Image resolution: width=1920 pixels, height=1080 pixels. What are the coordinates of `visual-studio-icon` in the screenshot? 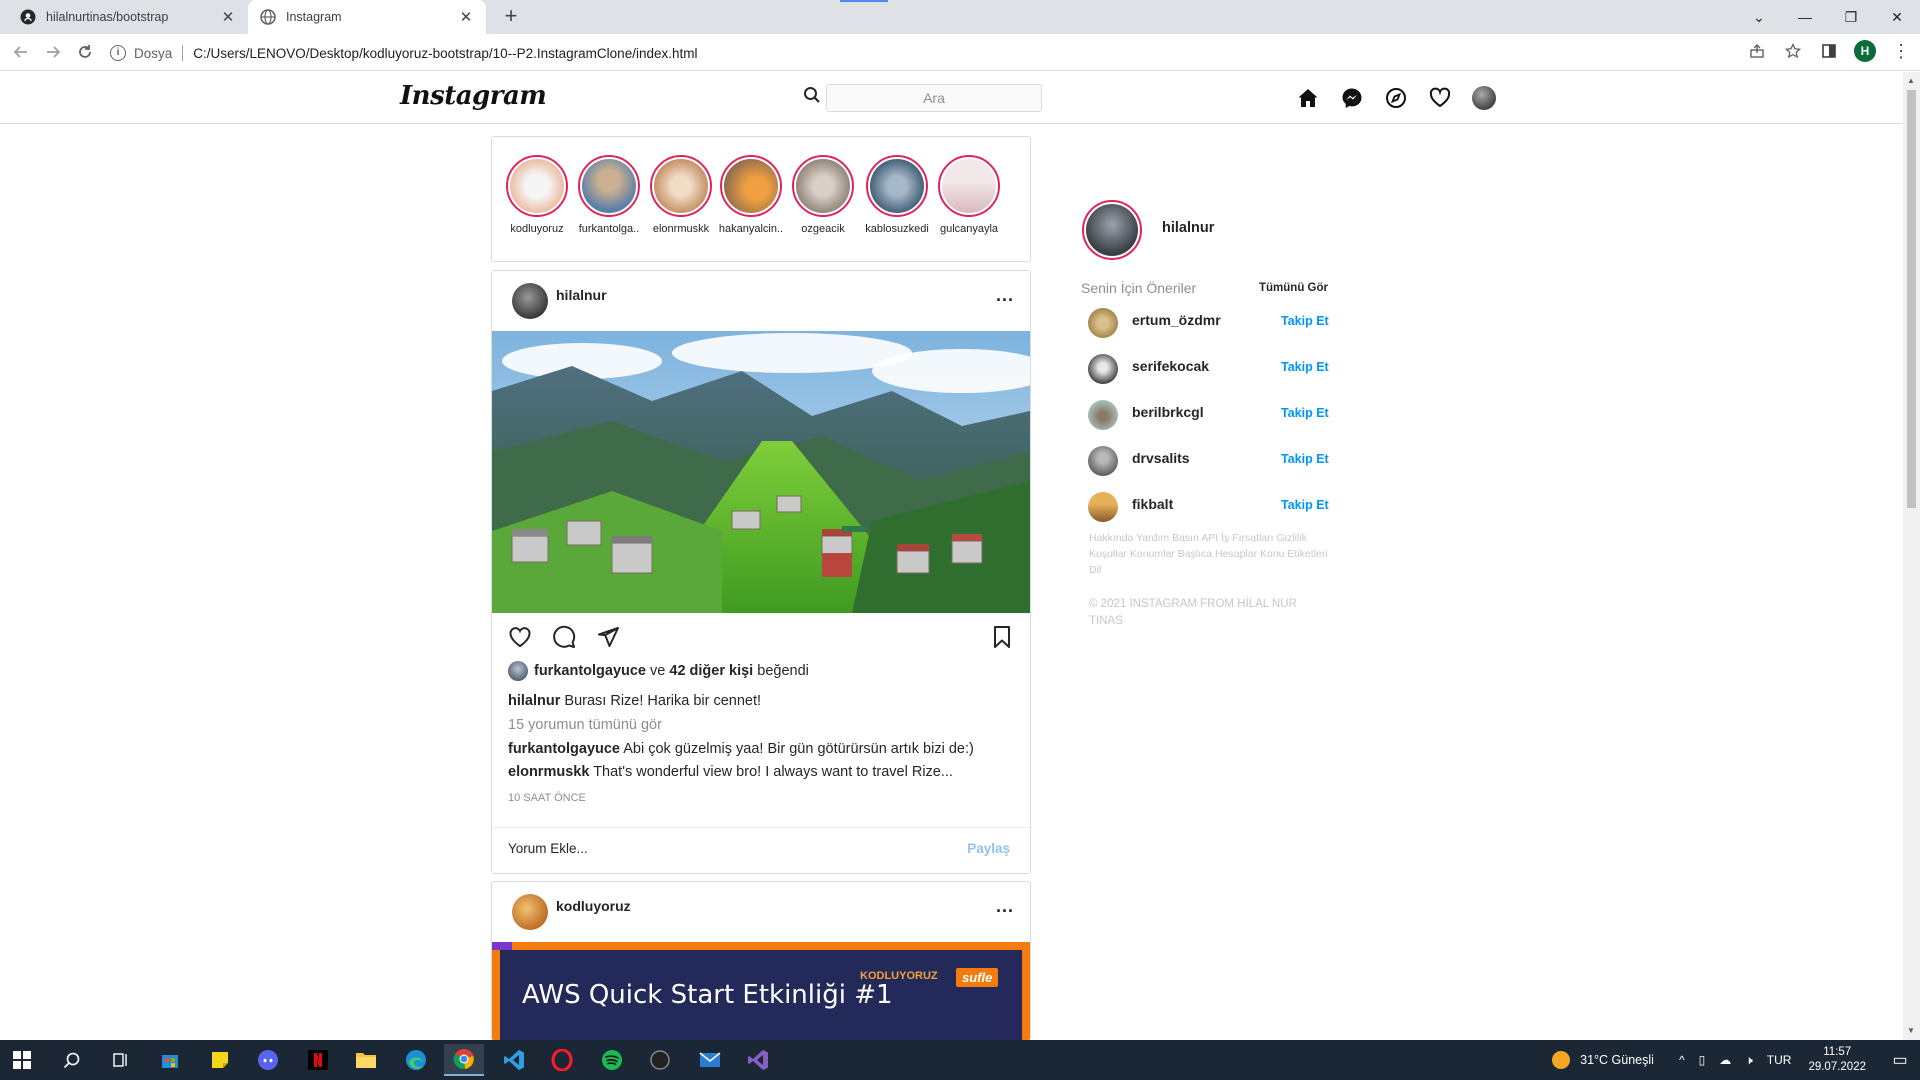 It's located at (758, 1060).